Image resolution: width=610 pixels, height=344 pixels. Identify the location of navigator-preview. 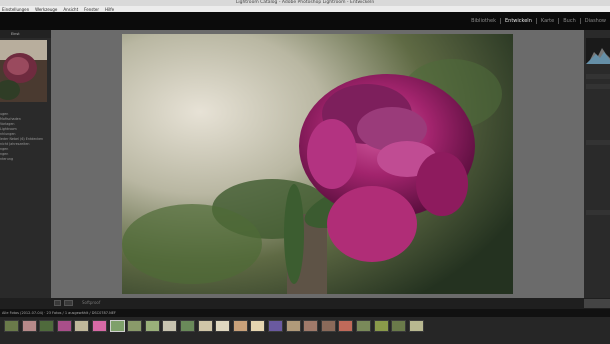
(23, 71).